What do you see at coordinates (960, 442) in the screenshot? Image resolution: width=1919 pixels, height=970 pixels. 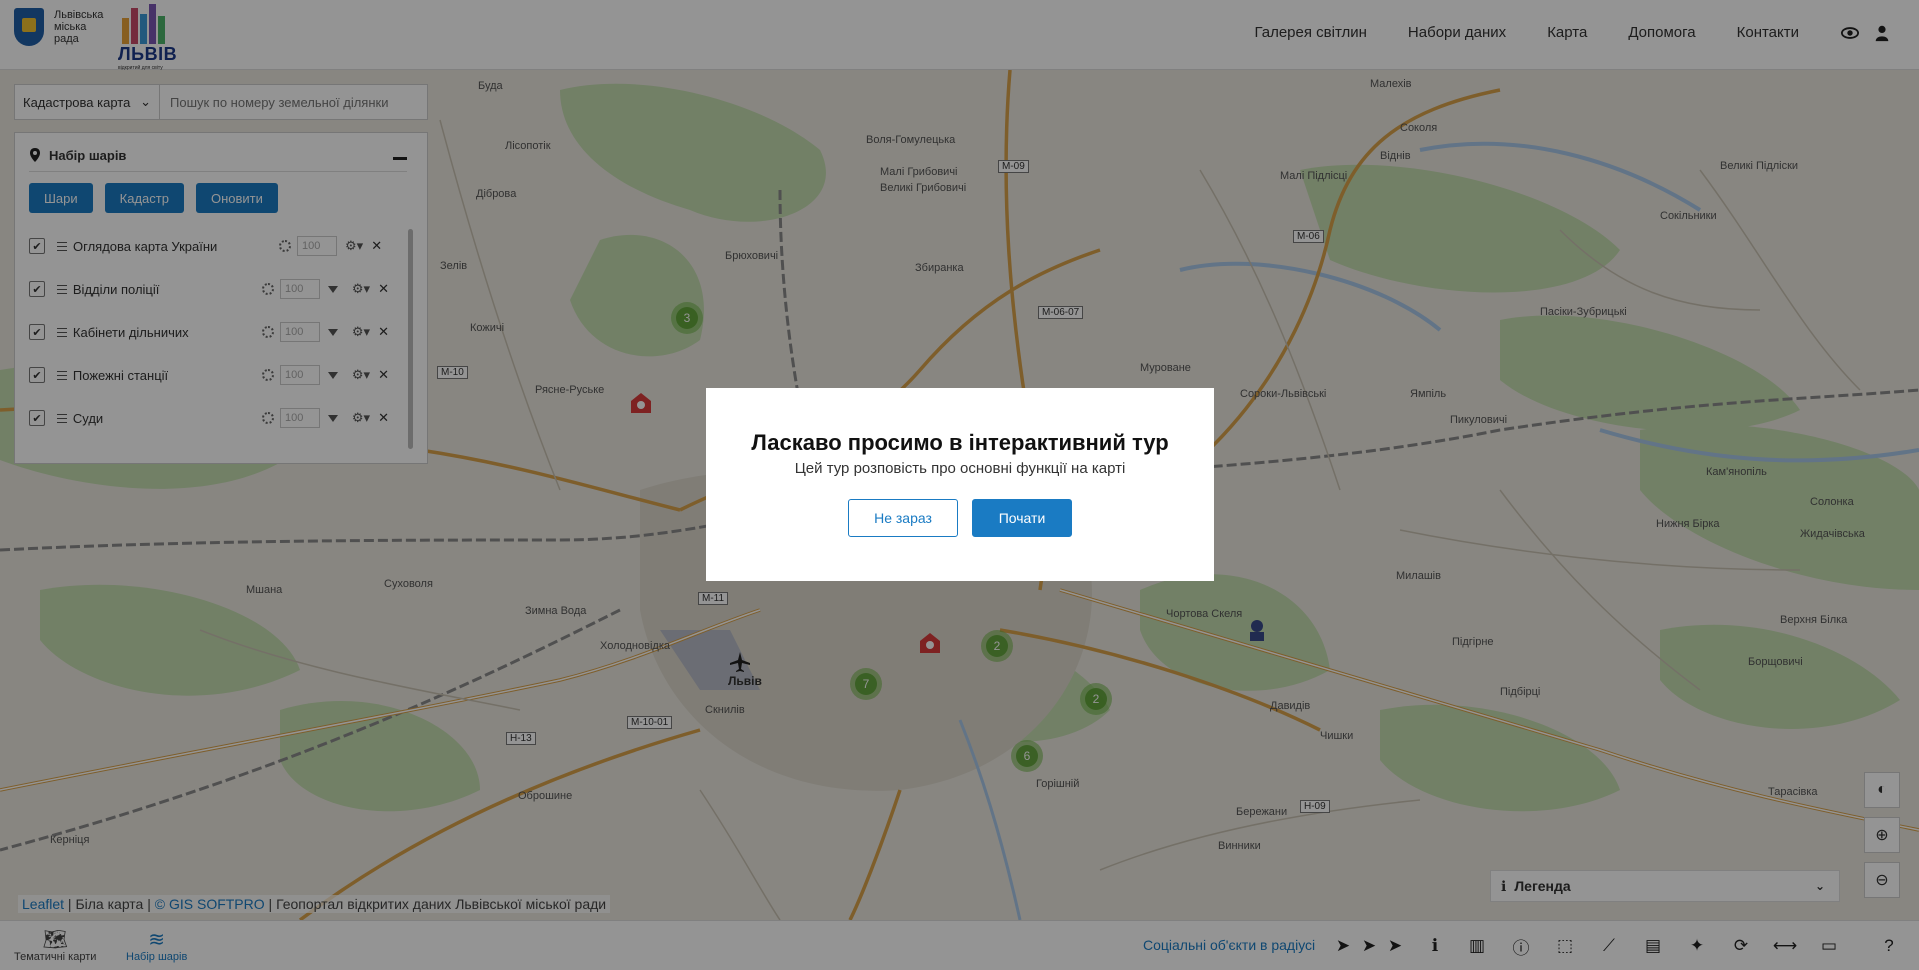 I see `modal-title: Ласкаво просимо в інтерактивний тур` at bounding box center [960, 442].